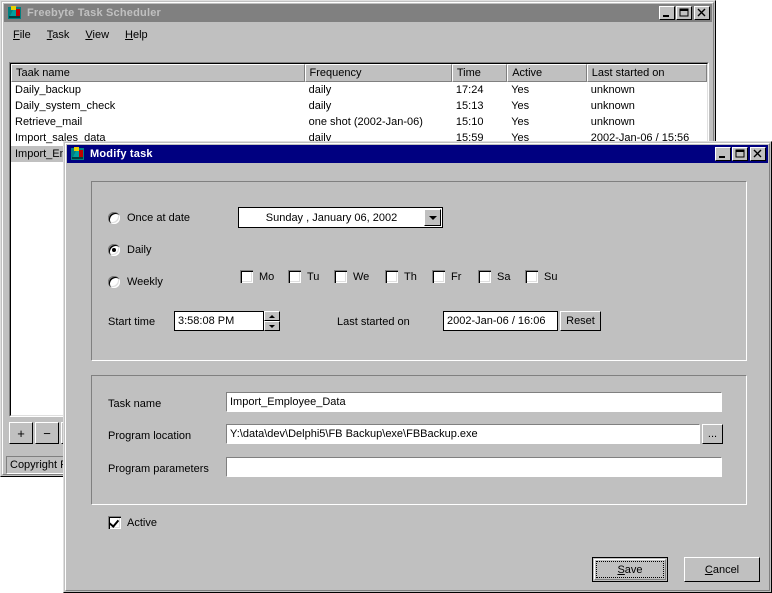 The image size is (772, 593). What do you see at coordinates (272, 316) in the screenshot?
I see `stepper-up-icon` at bounding box center [272, 316].